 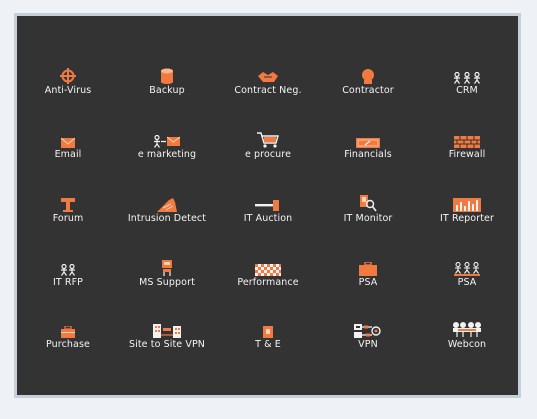 I want to click on shopping-cart-icon, so click(x=268, y=138).